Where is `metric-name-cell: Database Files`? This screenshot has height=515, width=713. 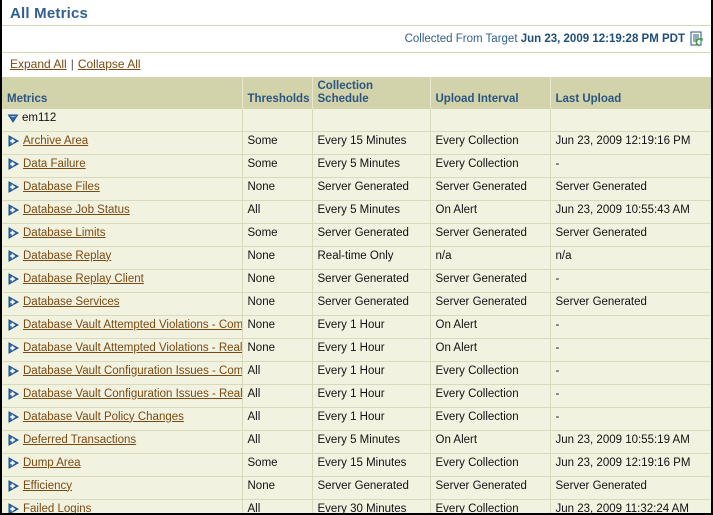
metric-name-cell: Database Files is located at coordinates (122, 189).